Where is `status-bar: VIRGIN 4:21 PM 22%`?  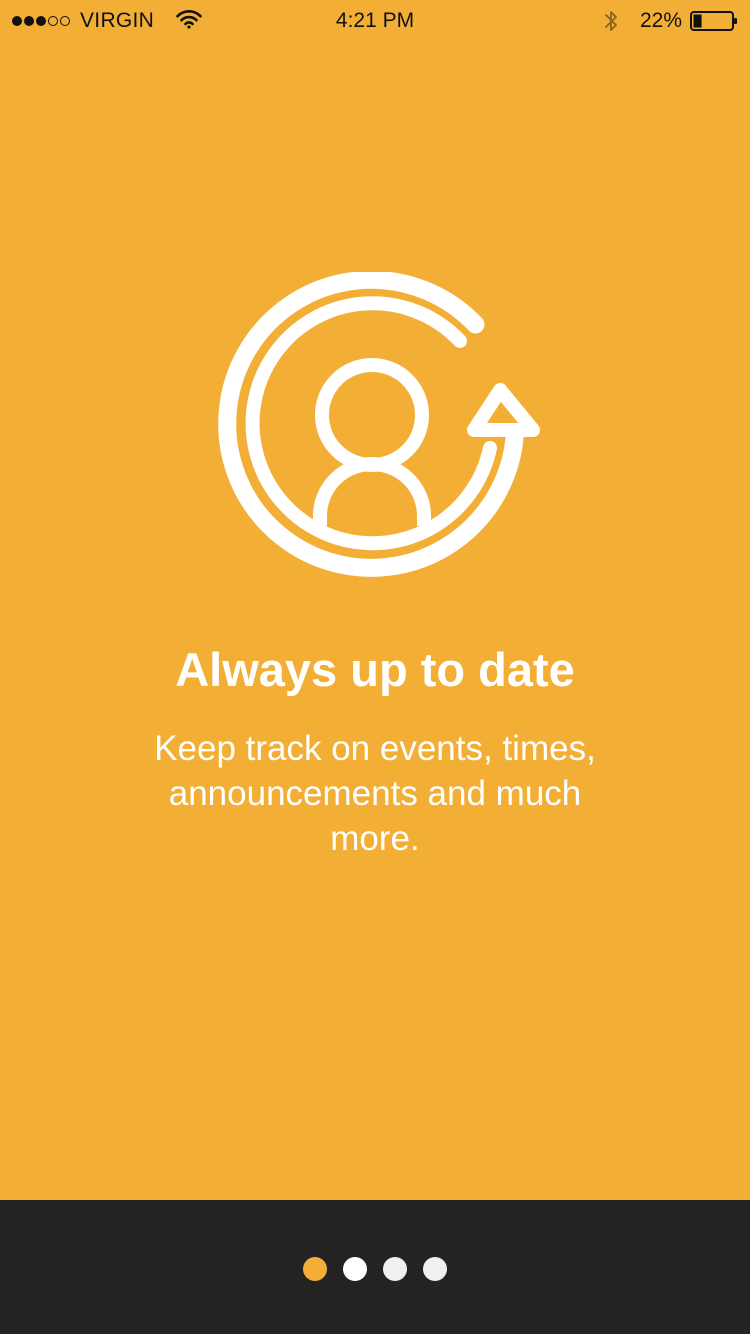 status-bar: VIRGIN 4:21 PM 22% is located at coordinates (375, 20).